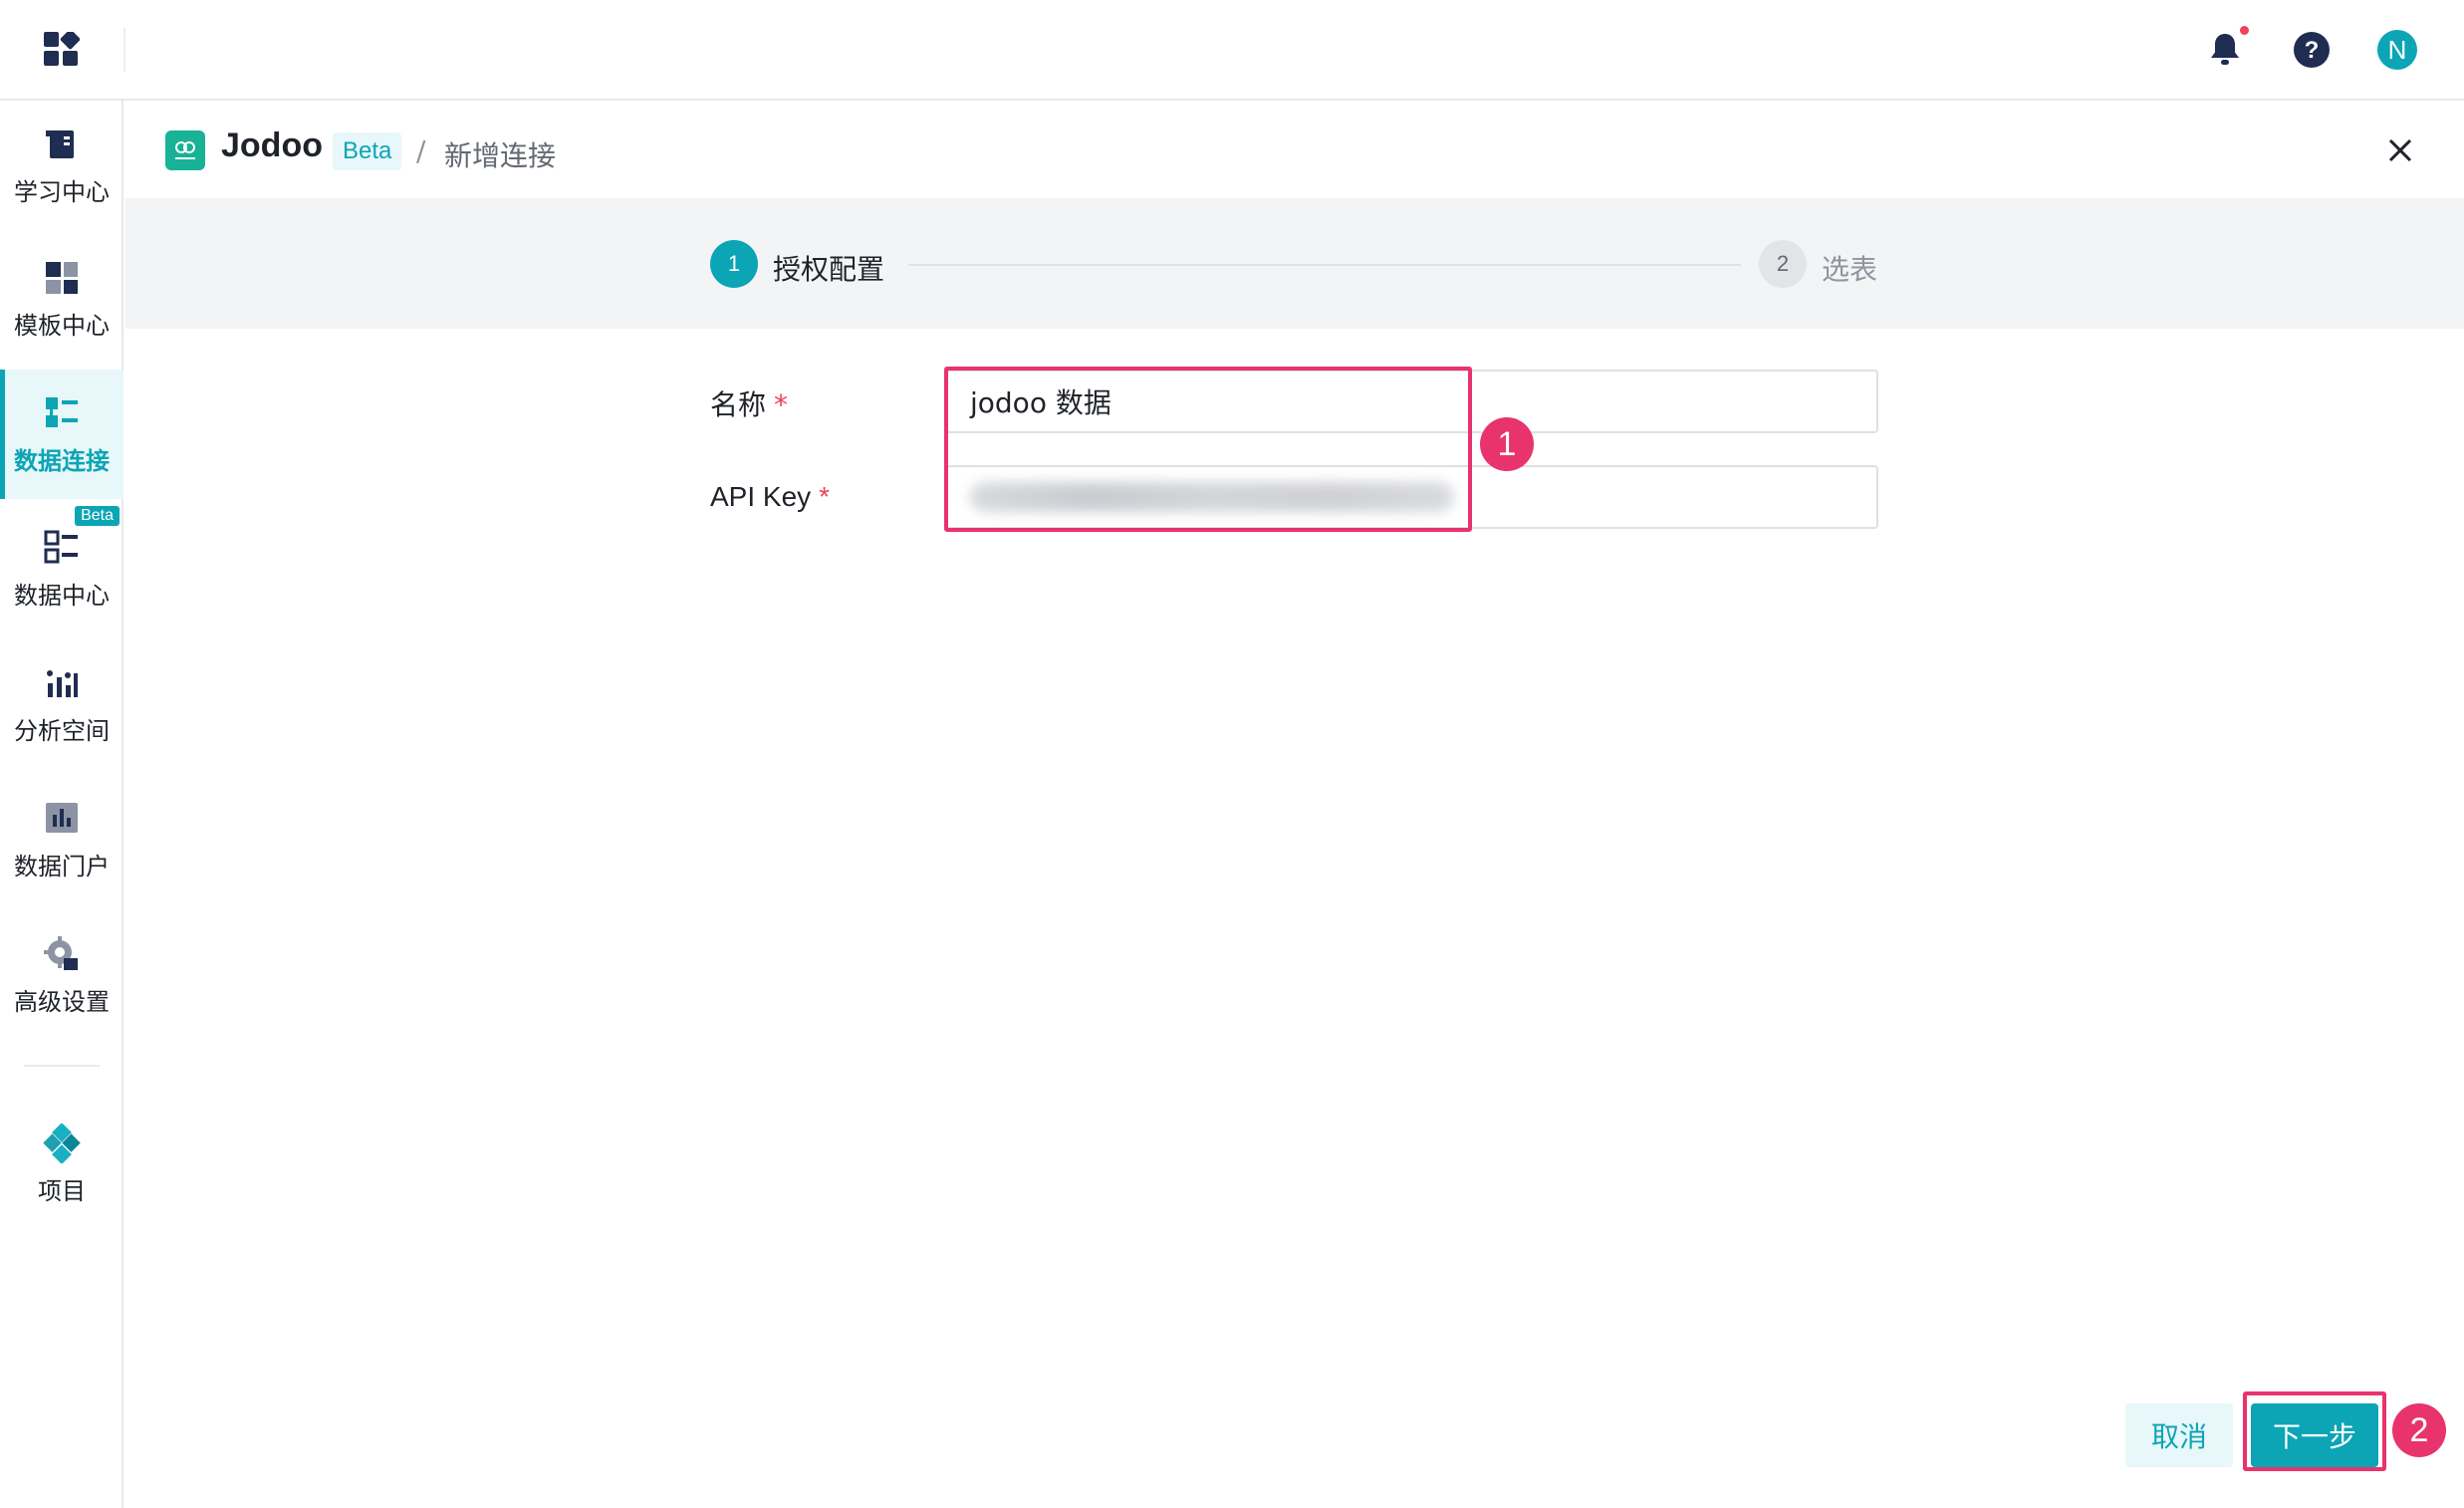  What do you see at coordinates (738, 404) in the screenshot?
I see `name-label-text: 名称` at bounding box center [738, 404].